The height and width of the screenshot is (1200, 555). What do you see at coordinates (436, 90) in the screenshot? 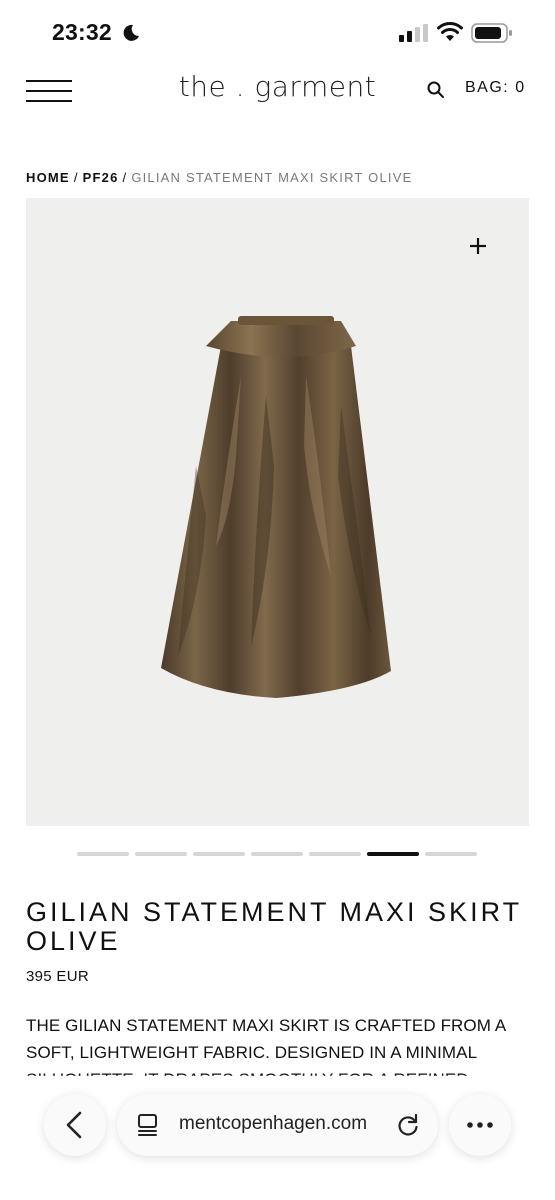
I see `search-icon` at bounding box center [436, 90].